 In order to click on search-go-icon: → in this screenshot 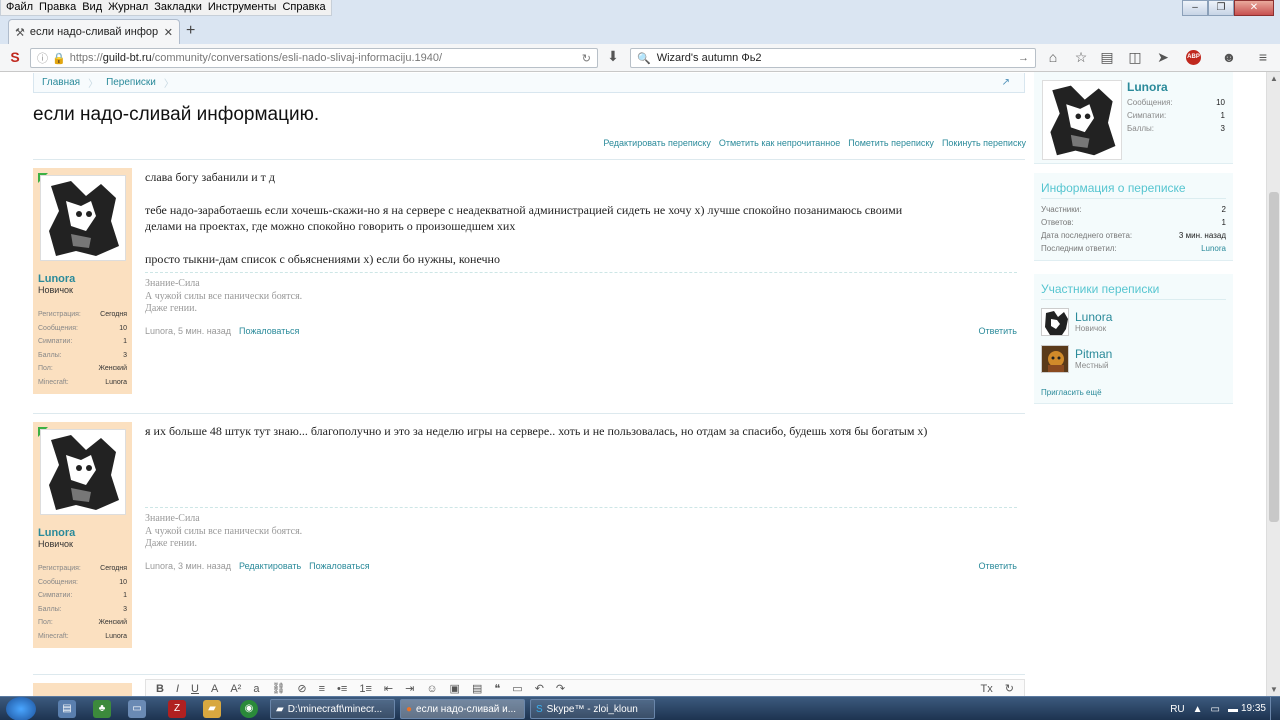, I will do `click(1023, 58)`.